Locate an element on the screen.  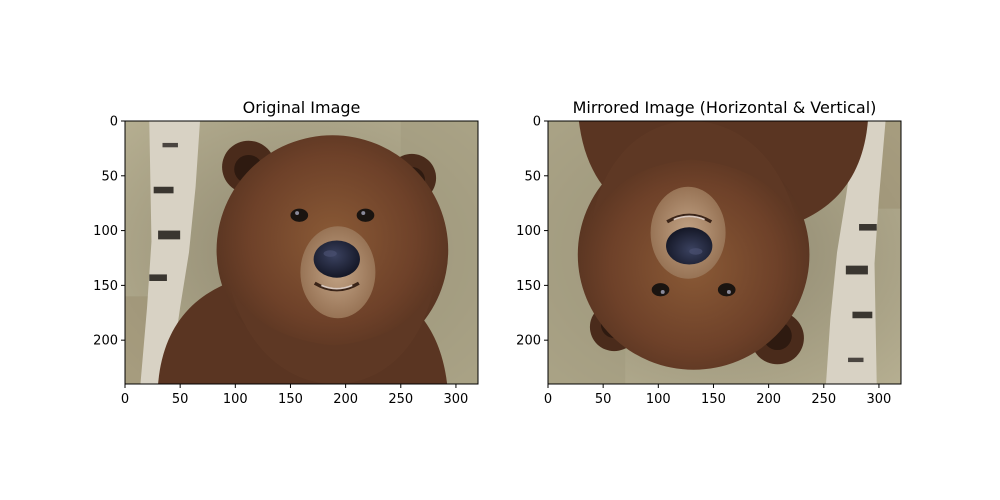
subplot-title: Original Image is located at coordinates (302, 107).